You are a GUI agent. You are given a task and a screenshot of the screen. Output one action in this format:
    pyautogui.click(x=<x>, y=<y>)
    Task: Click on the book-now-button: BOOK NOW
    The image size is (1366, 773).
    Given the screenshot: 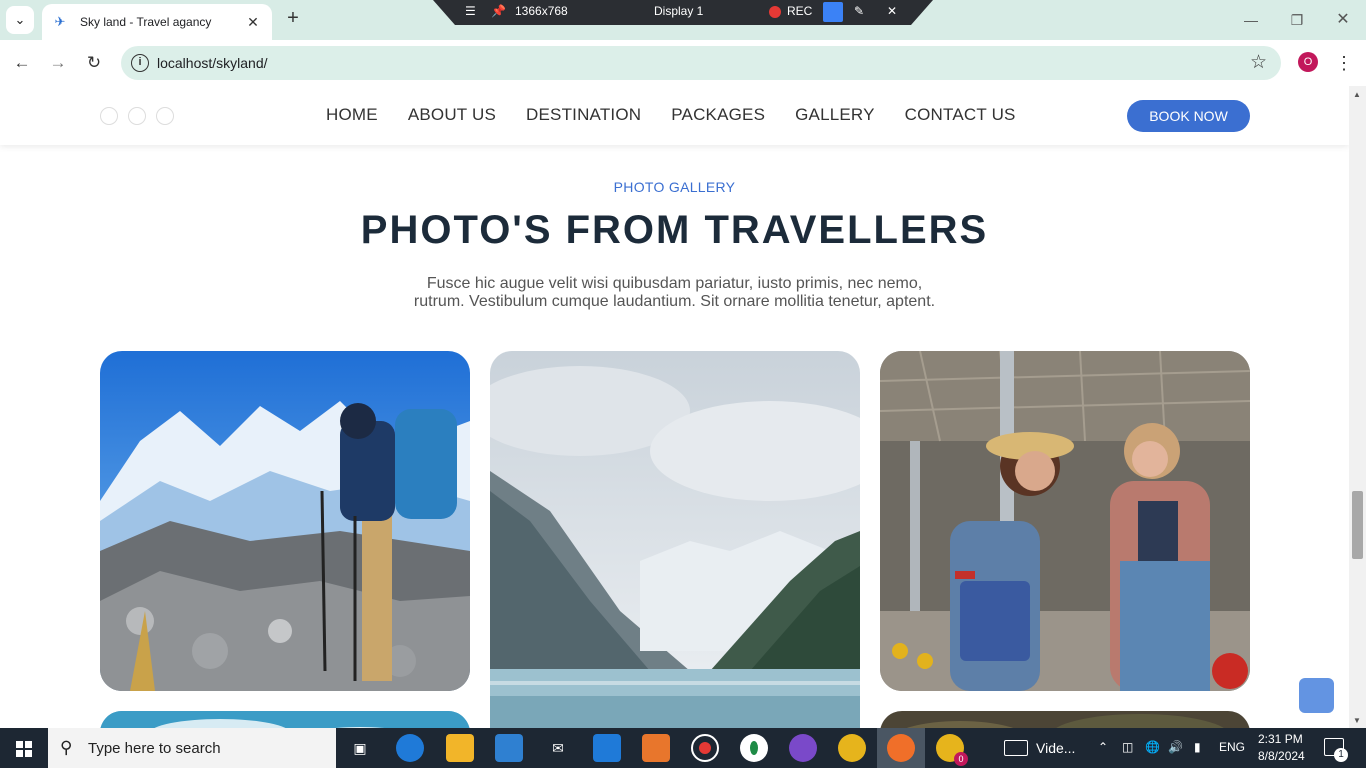 What is the action you would take?
    pyautogui.click(x=1188, y=116)
    